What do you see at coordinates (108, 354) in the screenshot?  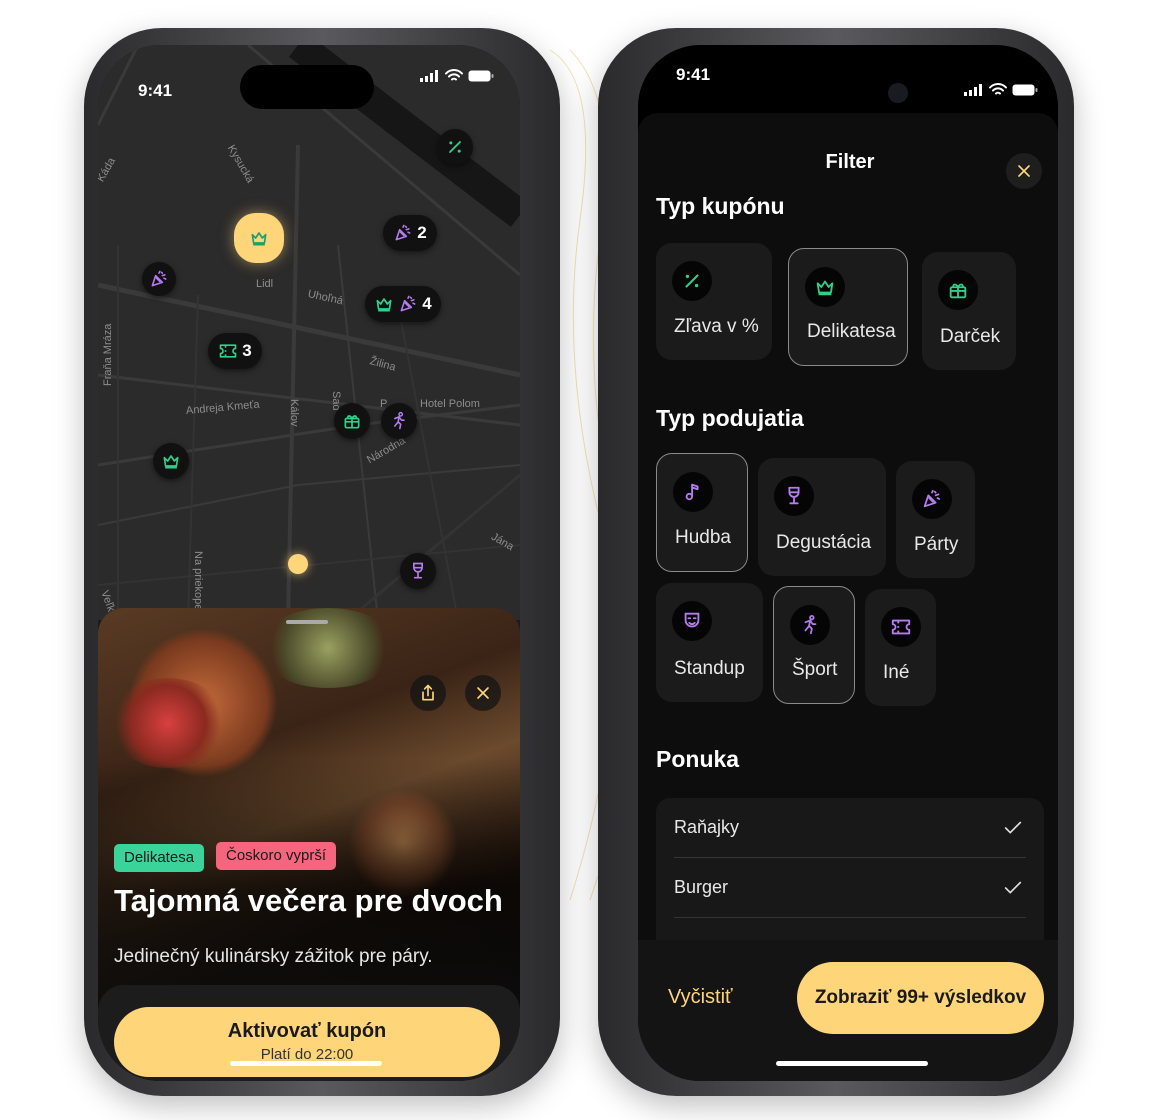 I see `street-label: Fraňa Mráza` at bounding box center [108, 354].